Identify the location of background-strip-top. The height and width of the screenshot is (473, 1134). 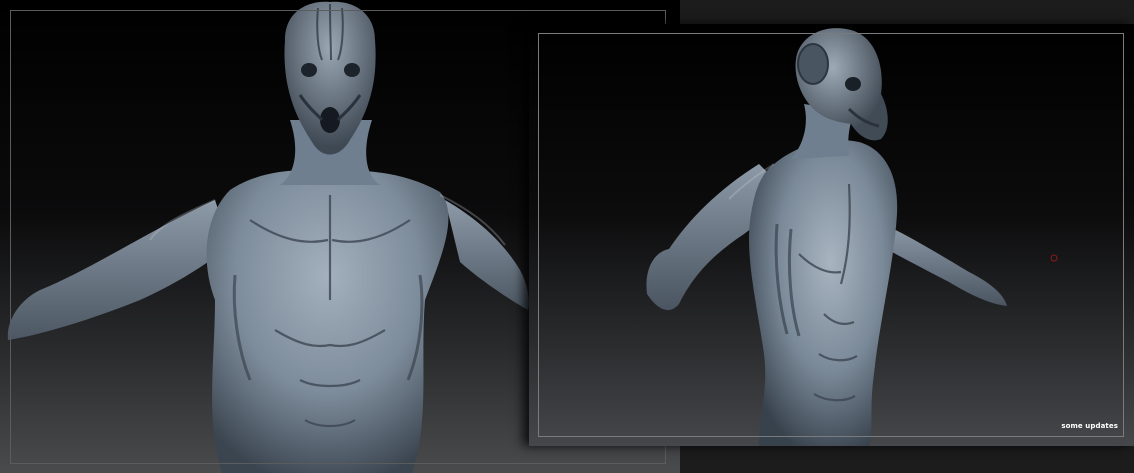
(907, 12).